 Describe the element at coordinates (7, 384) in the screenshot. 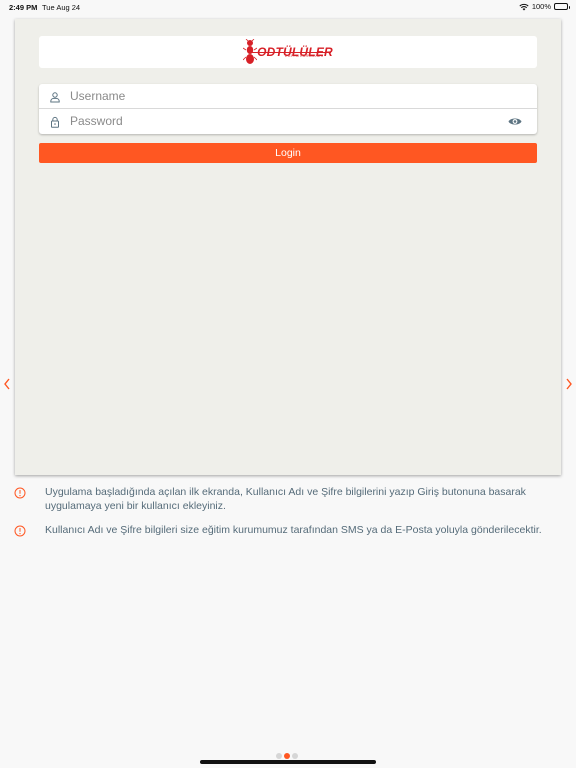

I see `chevron-left-icon` at that location.